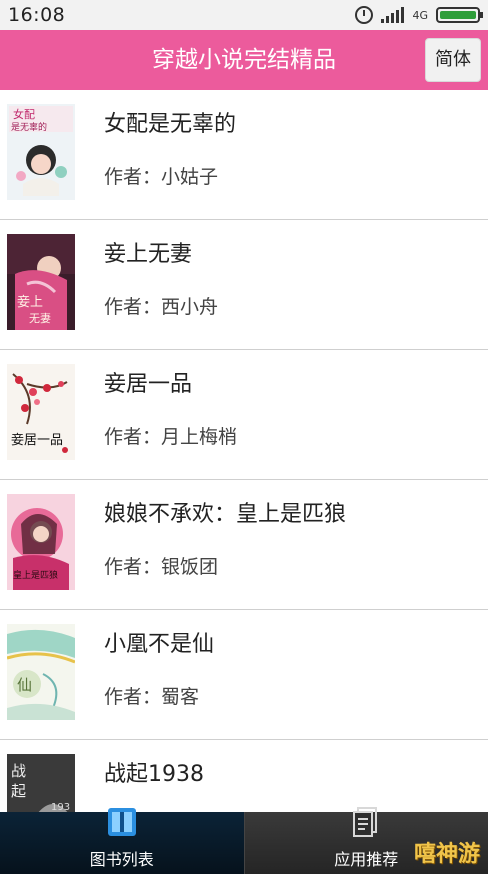 This screenshot has height=874, width=488. Describe the element at coordinates (148, 384) in the screenshot. I see `book-title: 妾居一品` at that location.